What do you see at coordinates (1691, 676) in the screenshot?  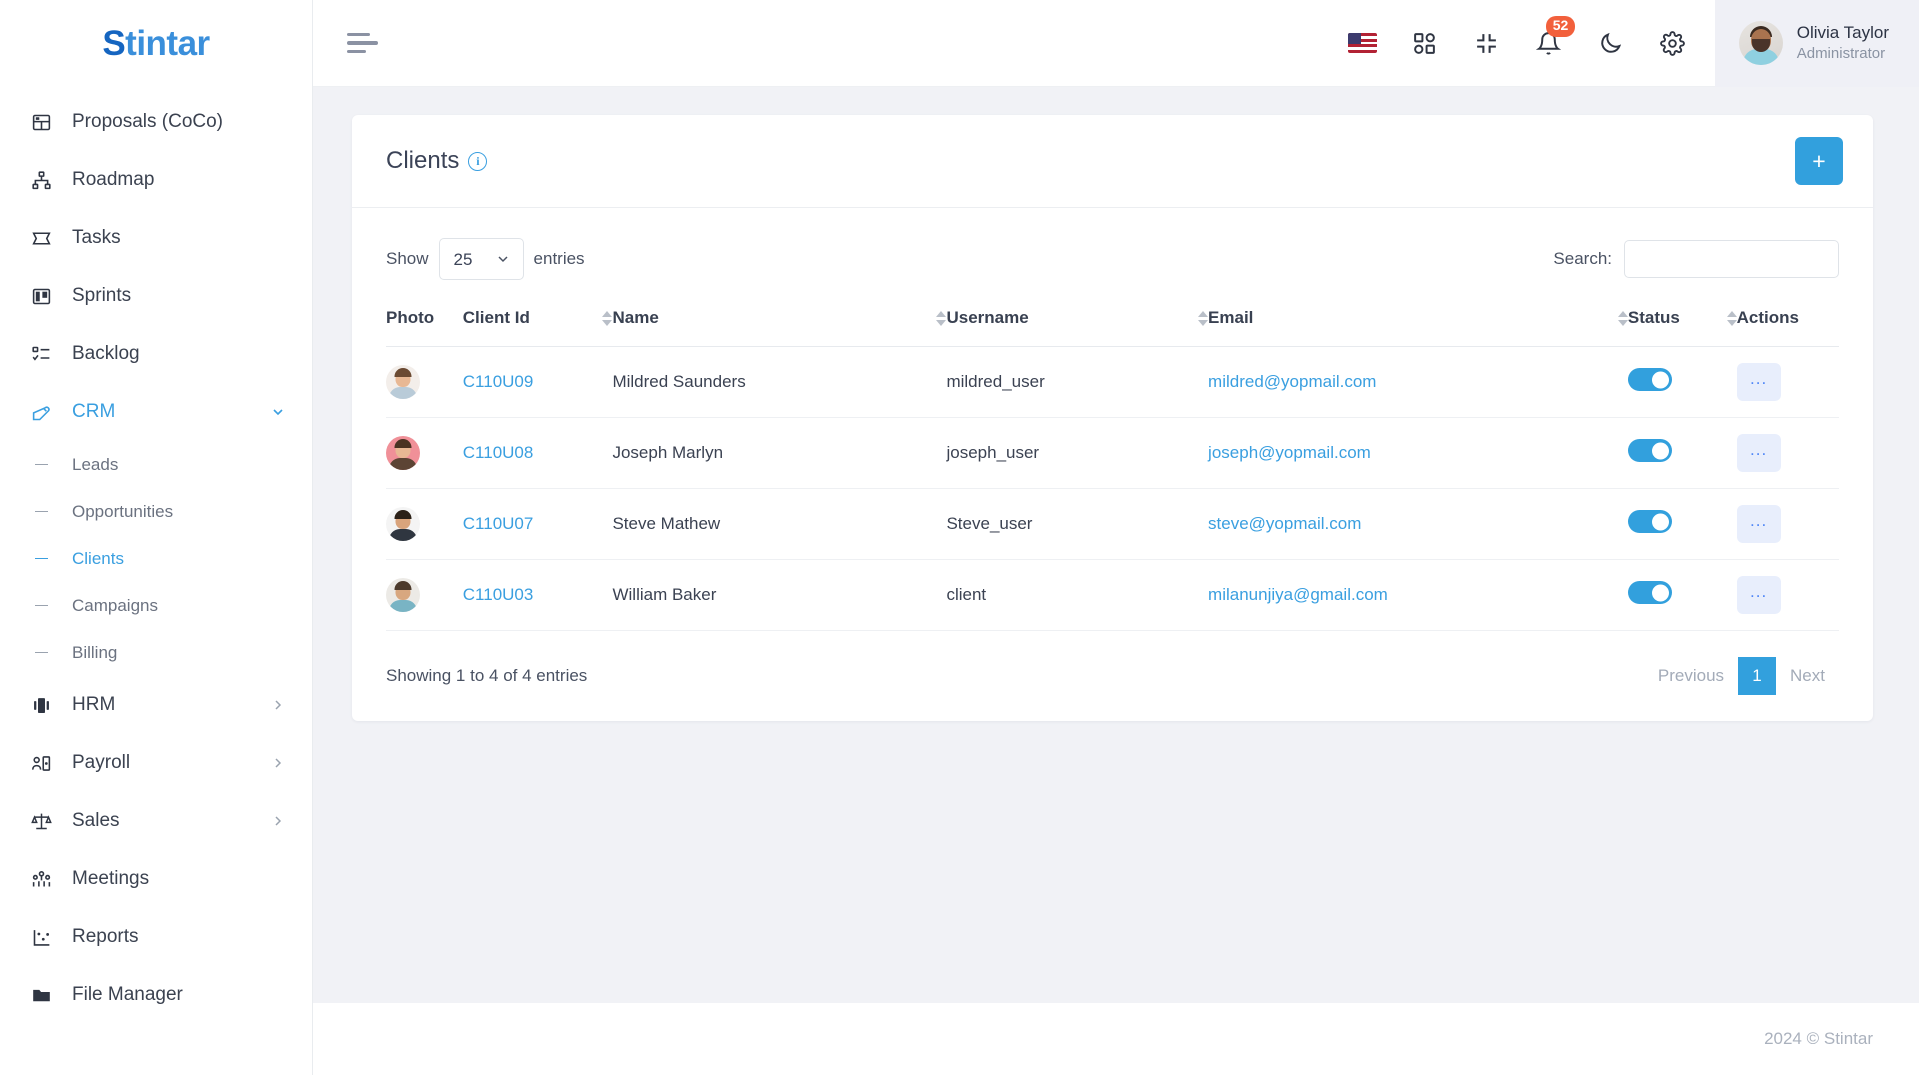 I see `pagination-previous: Previous` at bounding box center [1691, 676].